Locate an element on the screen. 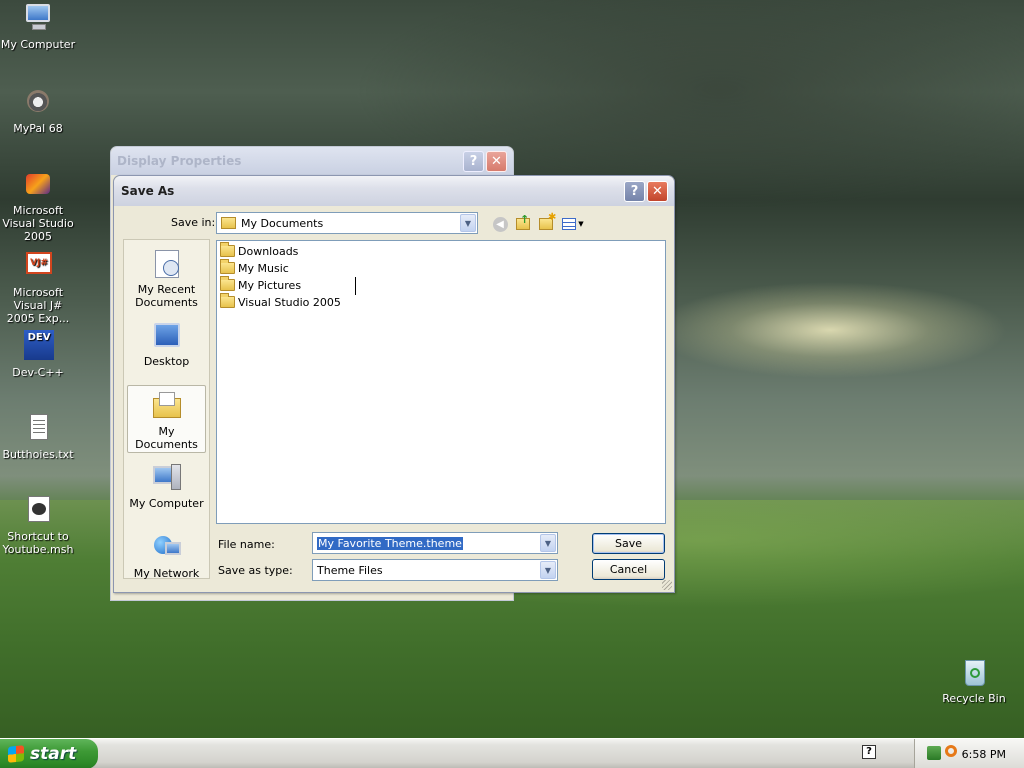 This screenshot has height=768, width=1024. place-desktop: Desktop is located at coordinates (166, 348).